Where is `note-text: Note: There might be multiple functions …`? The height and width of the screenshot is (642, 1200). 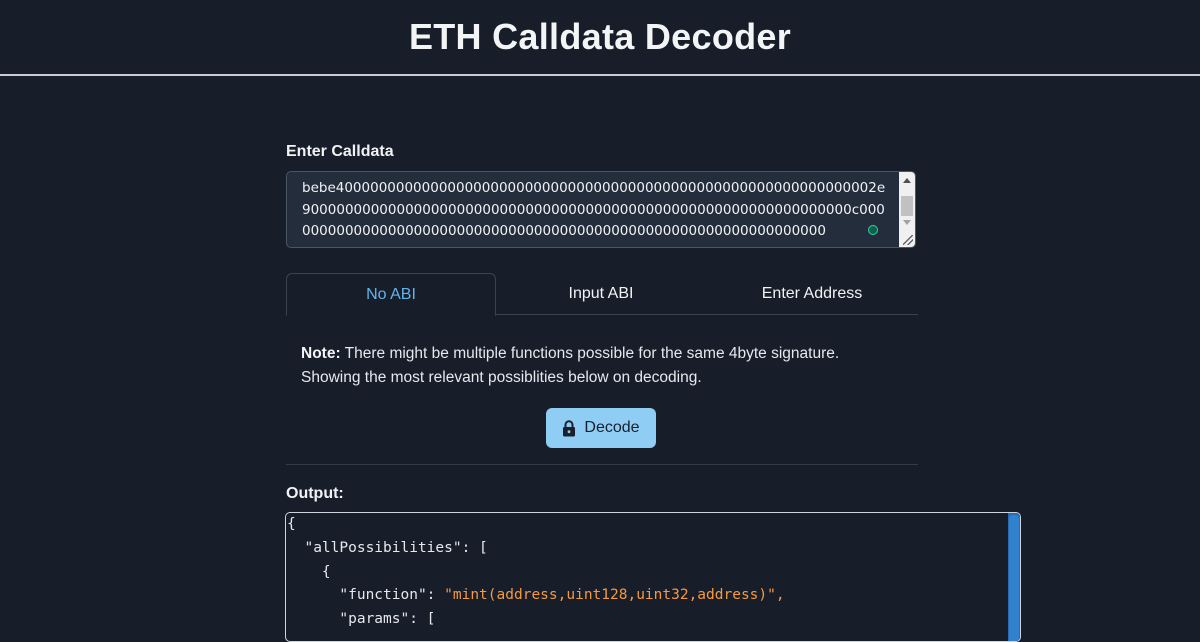 note-text: Note: There might be multiple functions … is located at coordinates (601, 366).